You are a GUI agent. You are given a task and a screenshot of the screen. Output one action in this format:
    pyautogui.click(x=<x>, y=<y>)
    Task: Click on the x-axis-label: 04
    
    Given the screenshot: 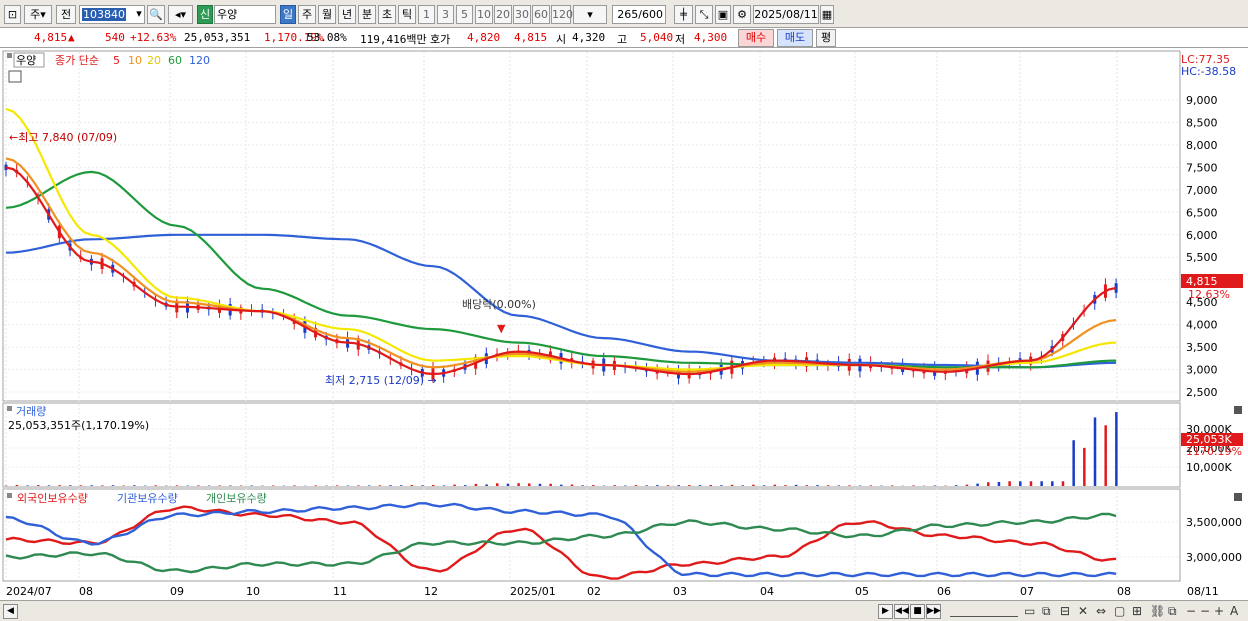 What is the action you would take?
    pyautogui.click(x=767, y=591)
    